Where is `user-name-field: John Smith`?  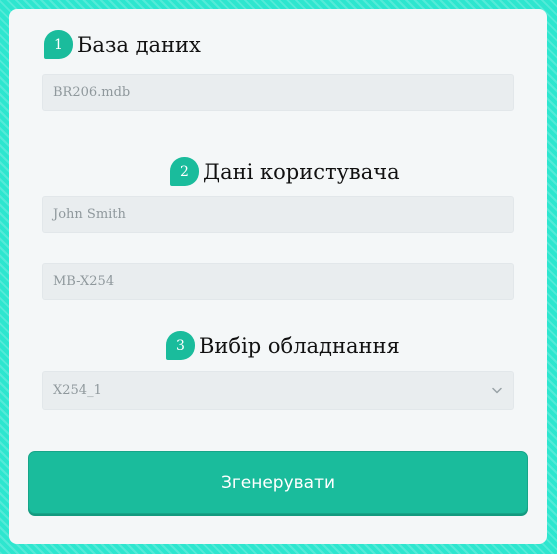 user-name-field: John Smith is located at coordinates (278, 214).